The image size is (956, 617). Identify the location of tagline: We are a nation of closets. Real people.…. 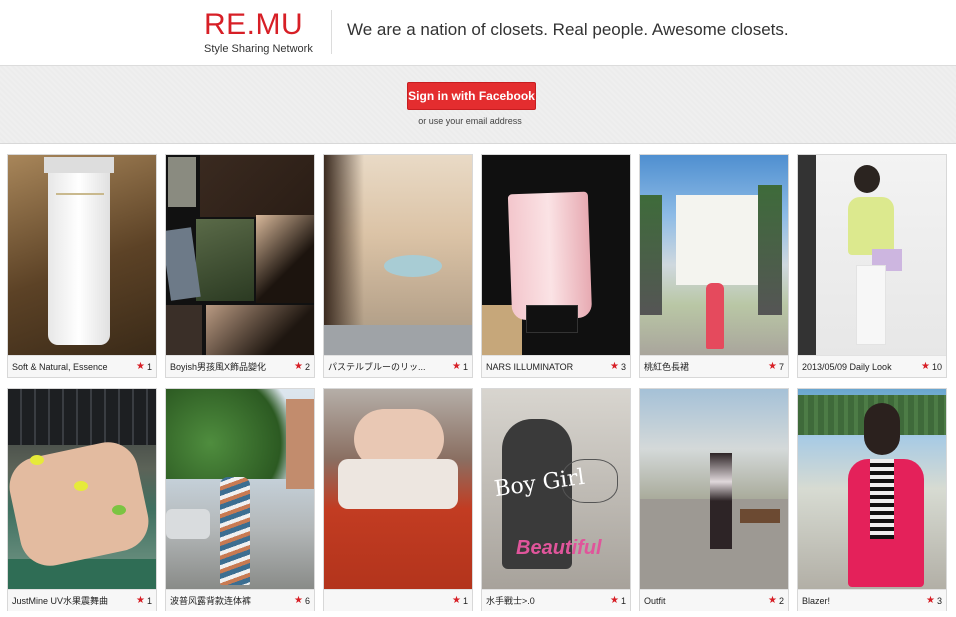
(568, 29).